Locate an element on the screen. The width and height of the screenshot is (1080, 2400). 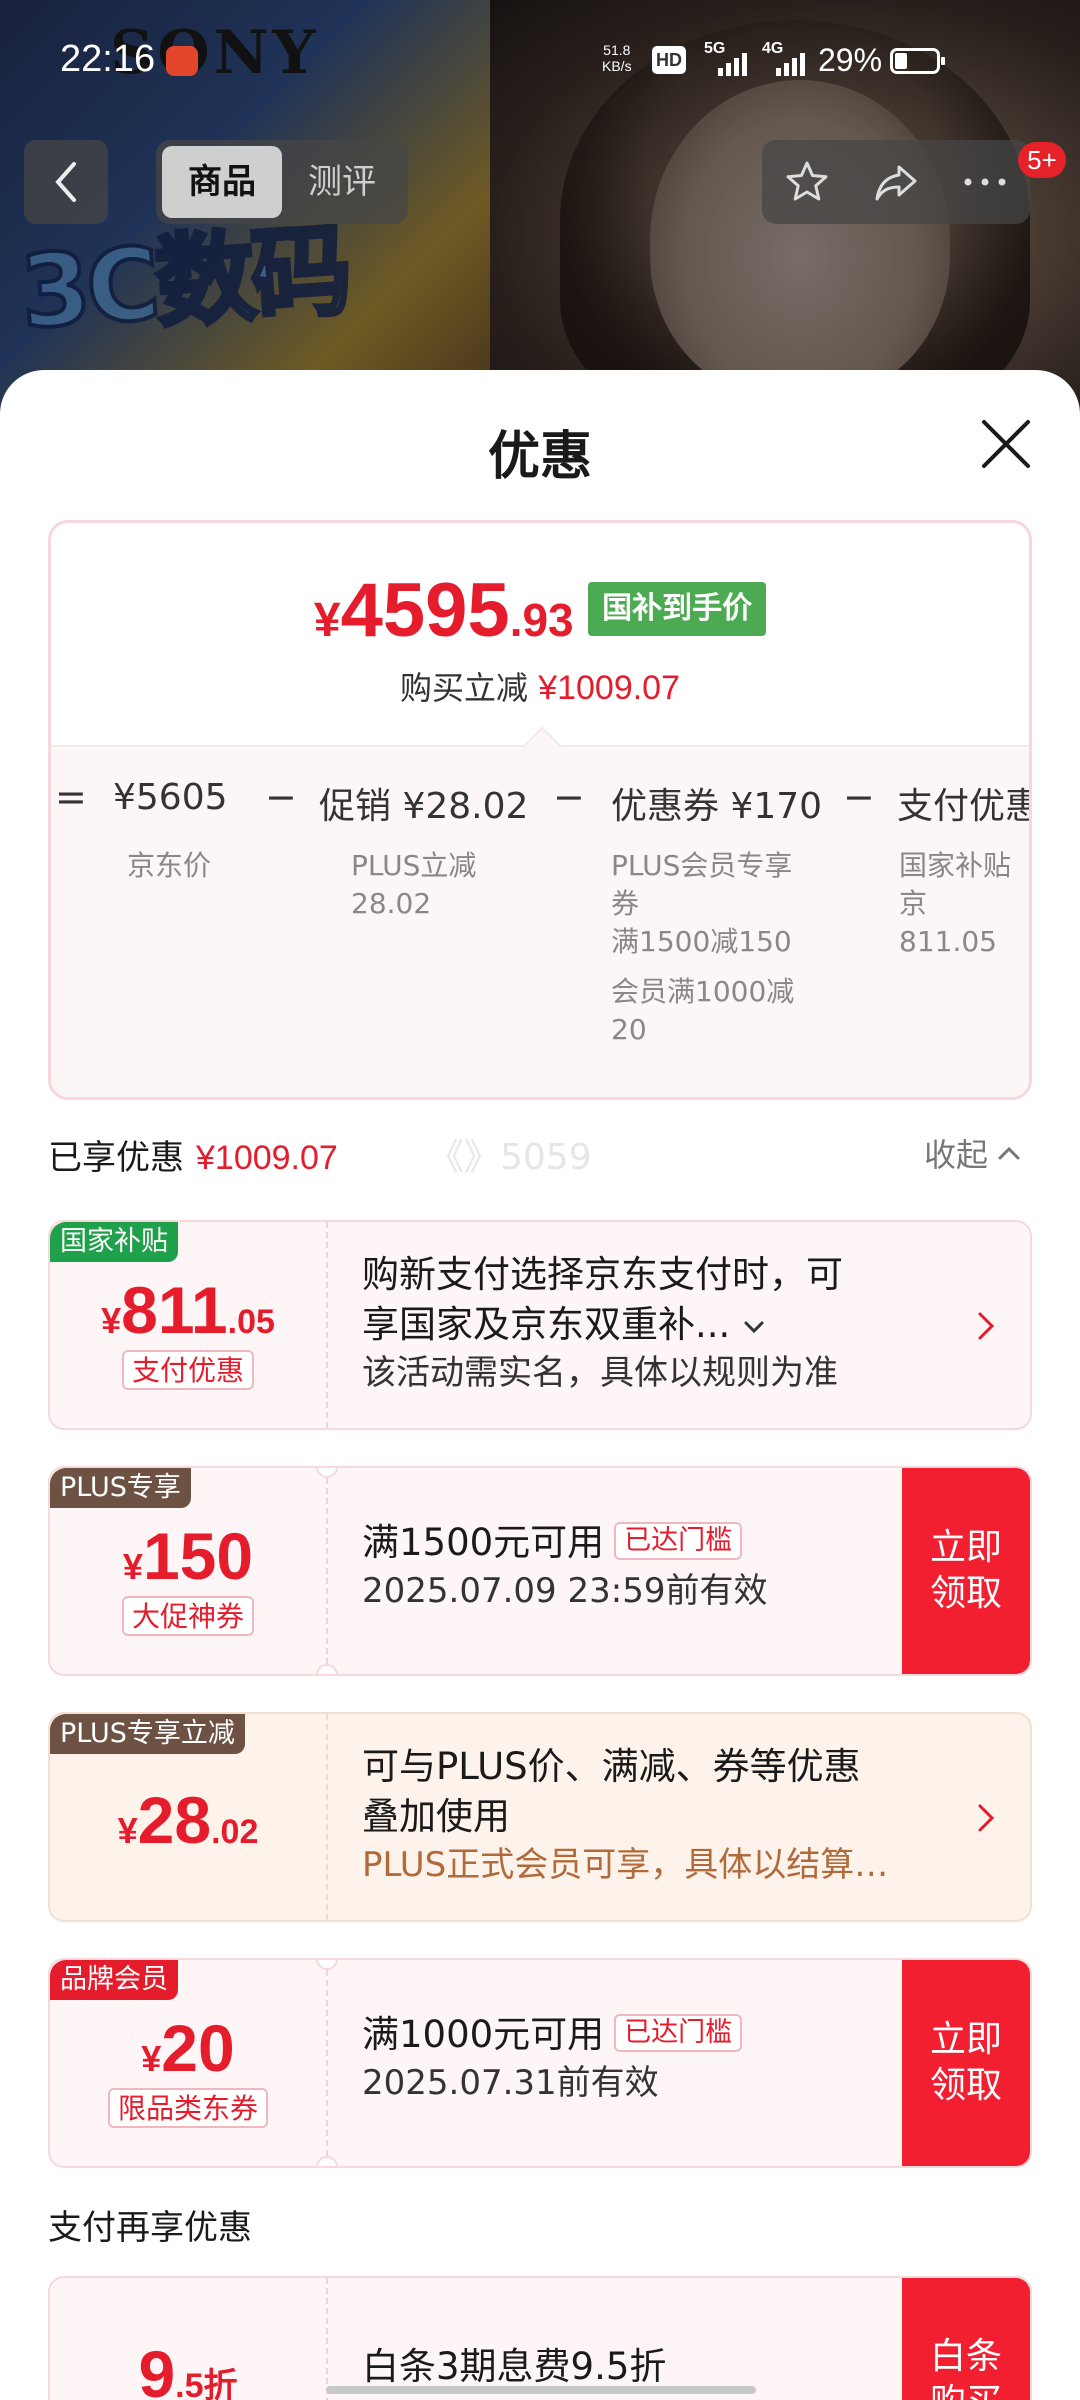
breakdown-desc-jd: 京东价 is located at coordinates (169, 866).